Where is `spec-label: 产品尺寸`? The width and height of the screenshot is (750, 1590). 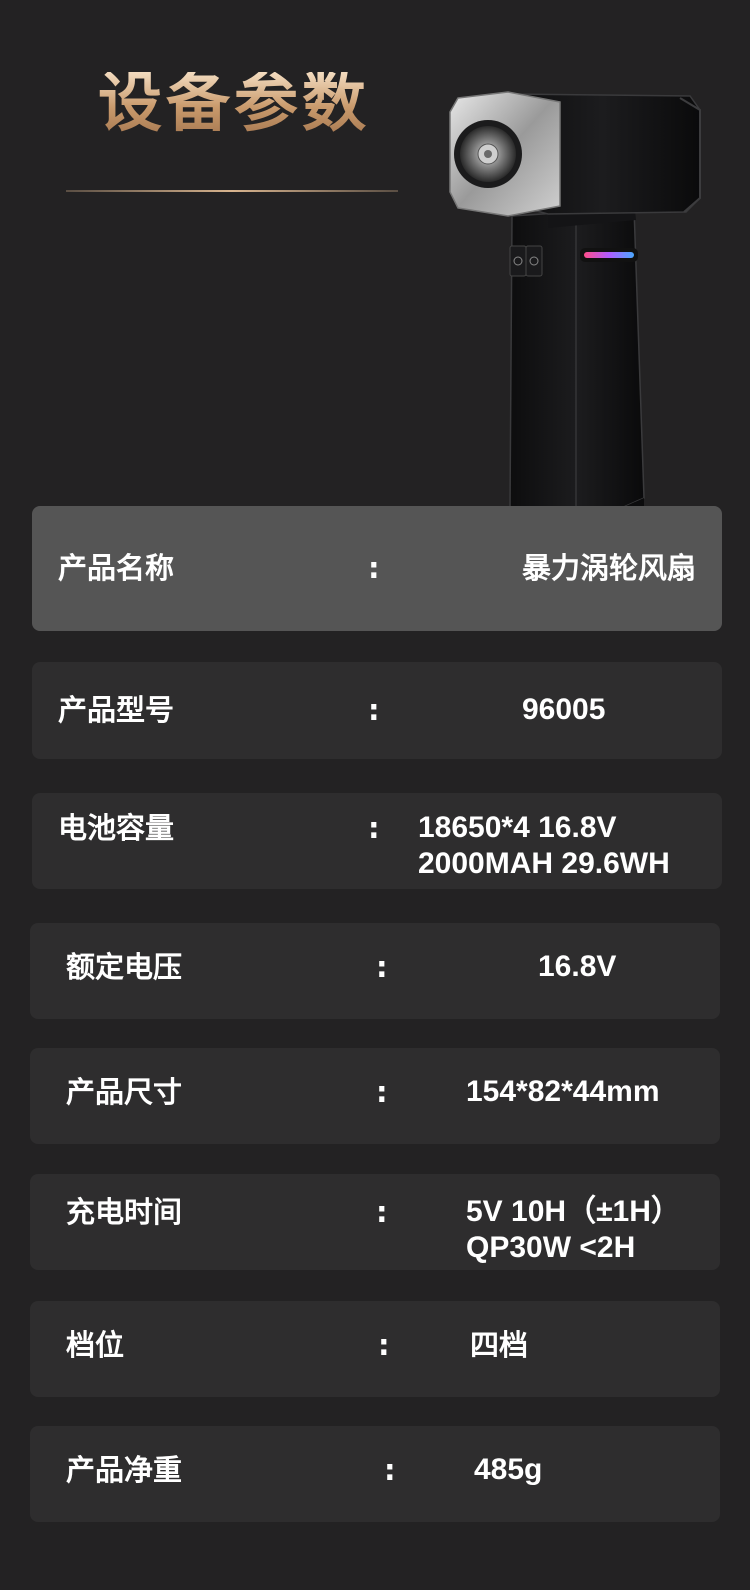 spec-label: 产品尺寸 is located at coordinates (124, 1092).